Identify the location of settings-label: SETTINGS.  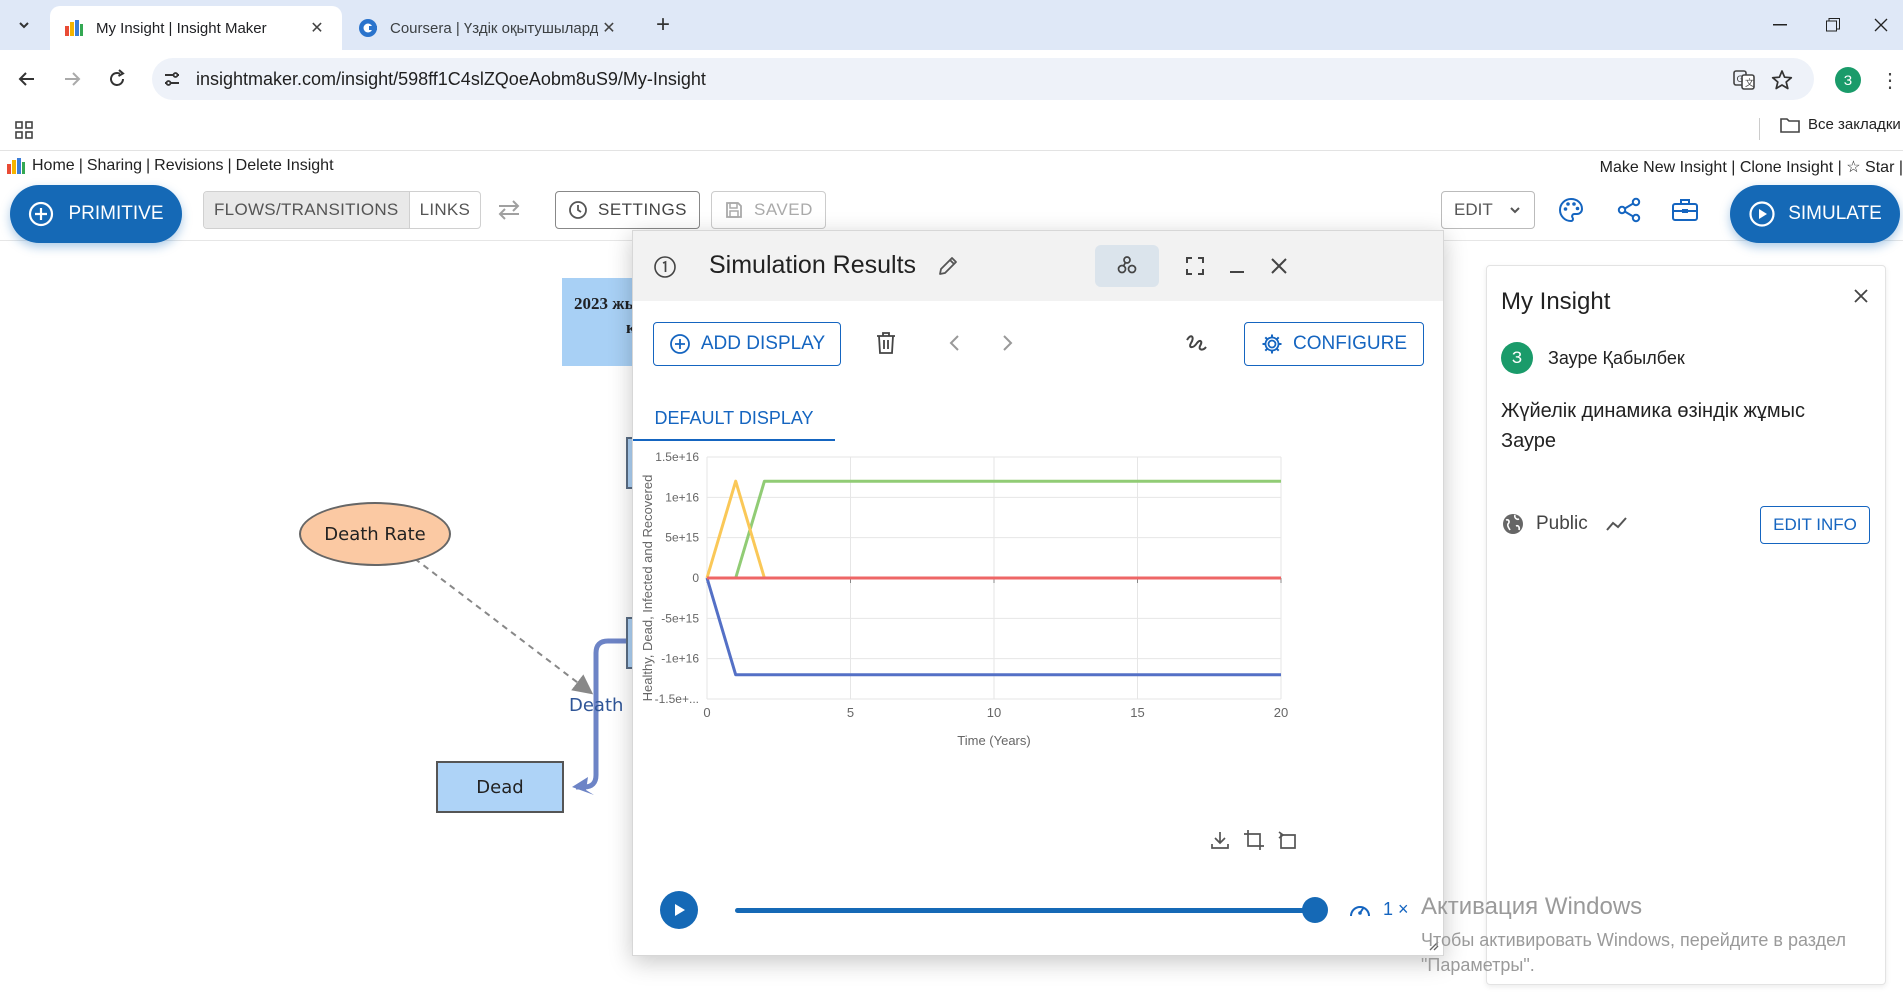
(643, 209).